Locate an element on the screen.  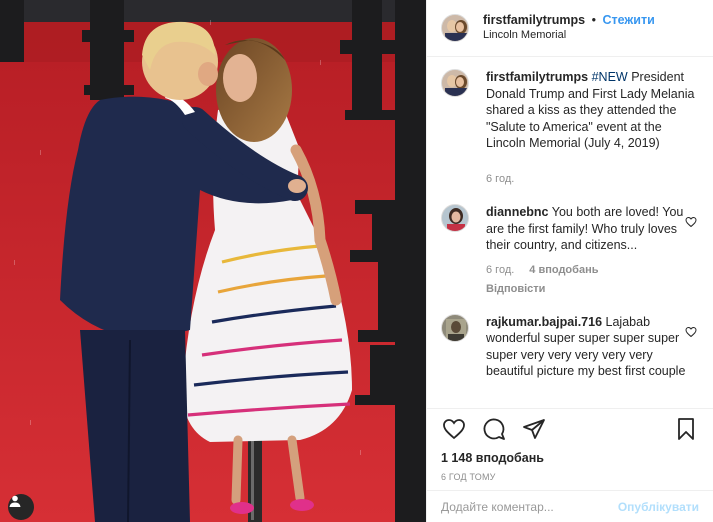
publish-button: Опублікувати is located at coordinates (658, 507).